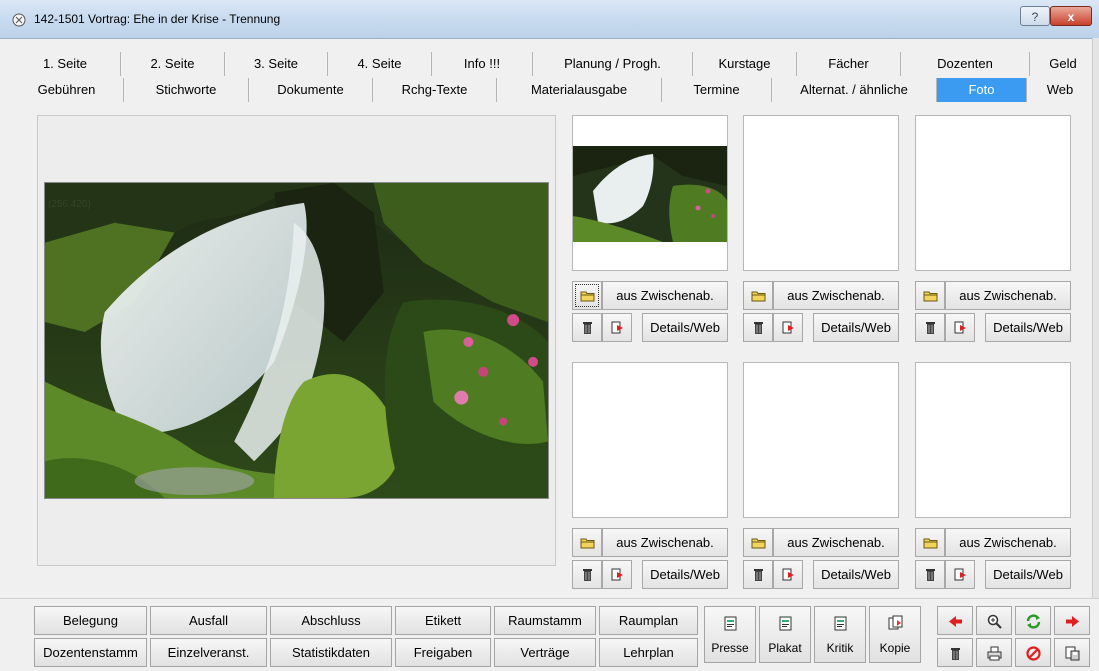 This screenshot has height=671, width=1099. I want to click on tab-seite-1: 1. Seite, so click(65, 64).